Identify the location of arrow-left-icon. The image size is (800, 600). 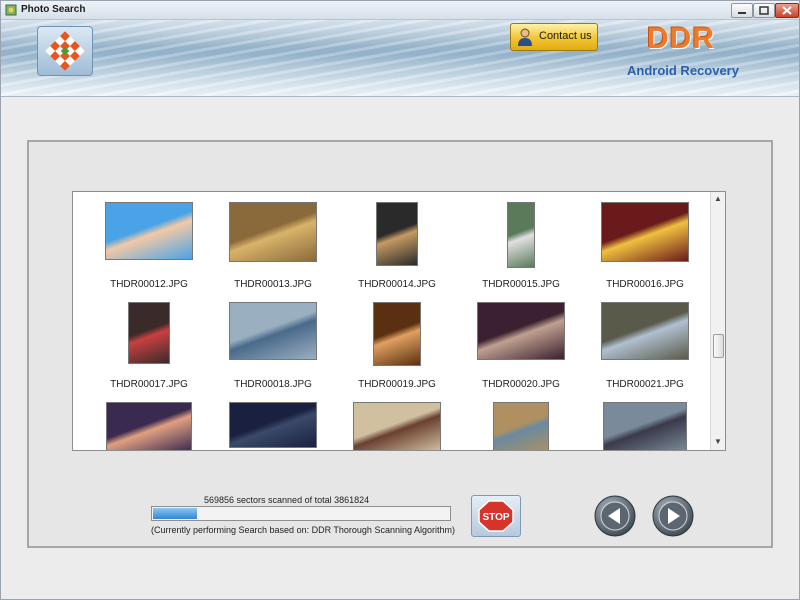
(615, 516).